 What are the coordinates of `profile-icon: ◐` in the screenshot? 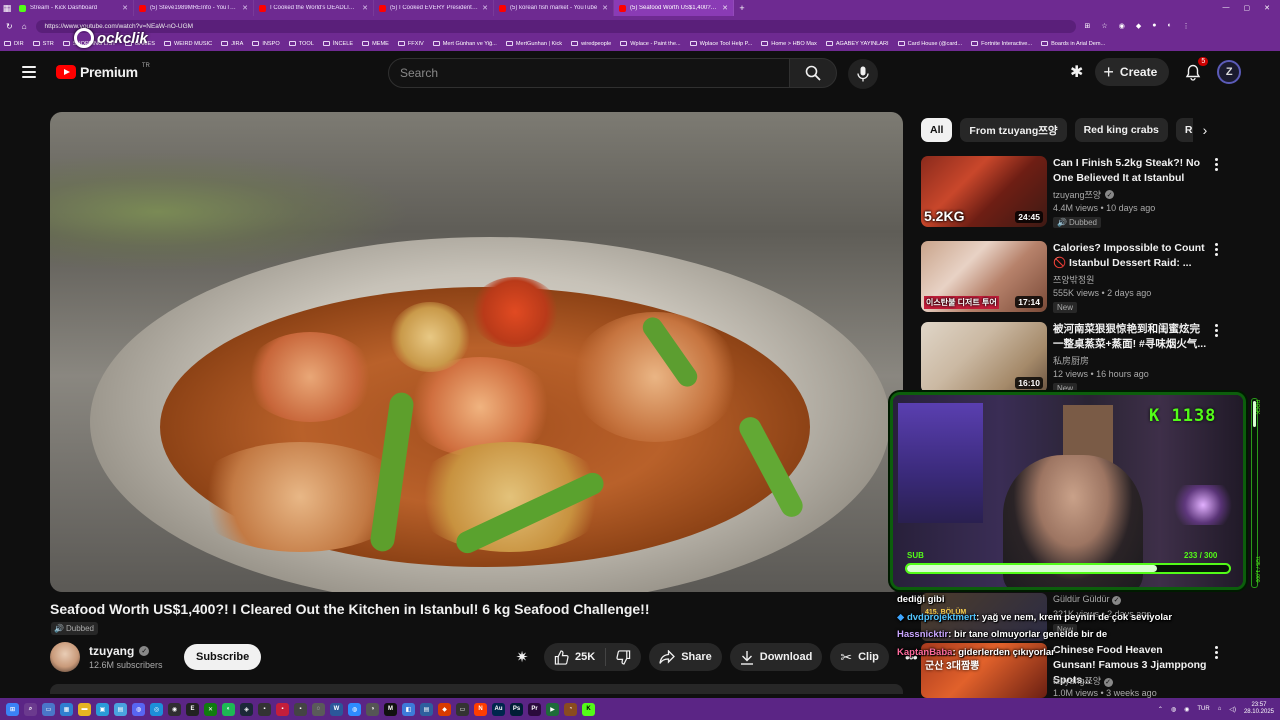 It's located at (1169, 26).